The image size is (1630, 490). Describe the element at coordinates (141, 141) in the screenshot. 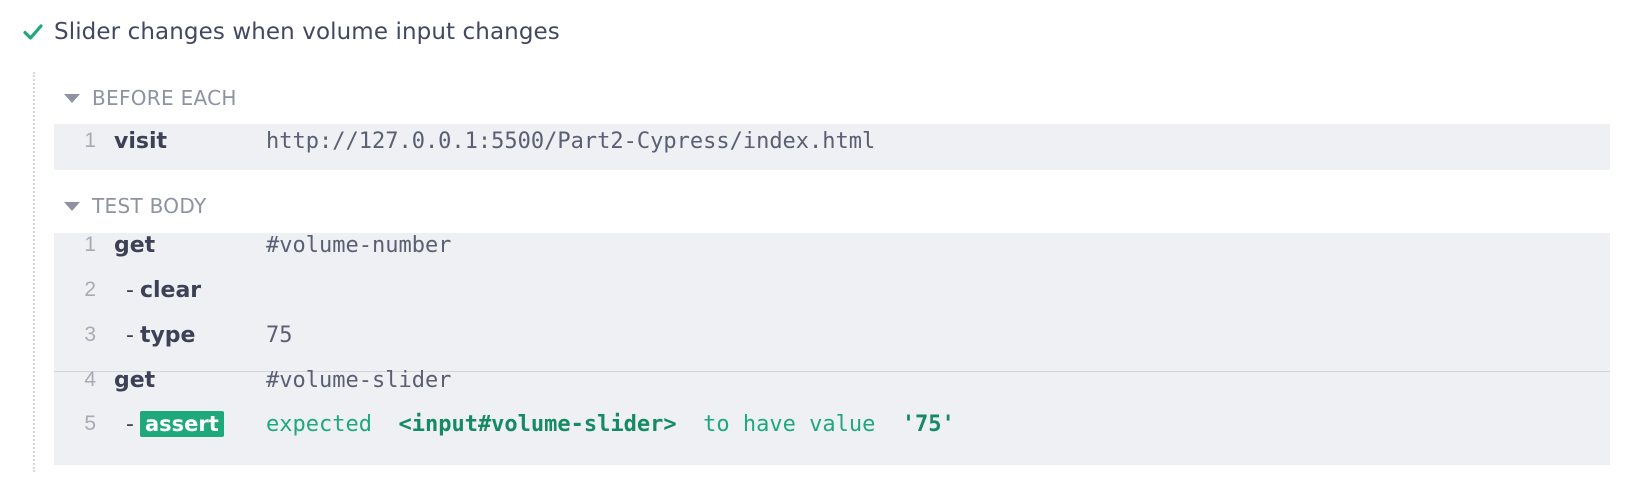

I see `command-name: visit` at that location.